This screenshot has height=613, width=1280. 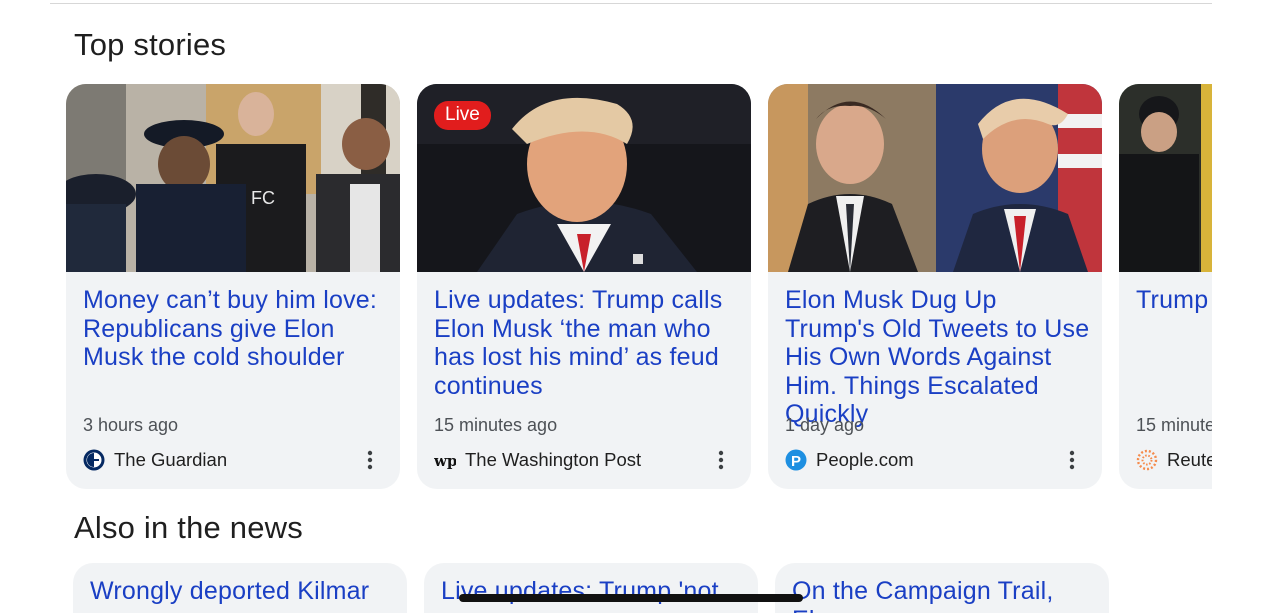 I want to click on source-name: The Guardian, so click(x=171, y=459).